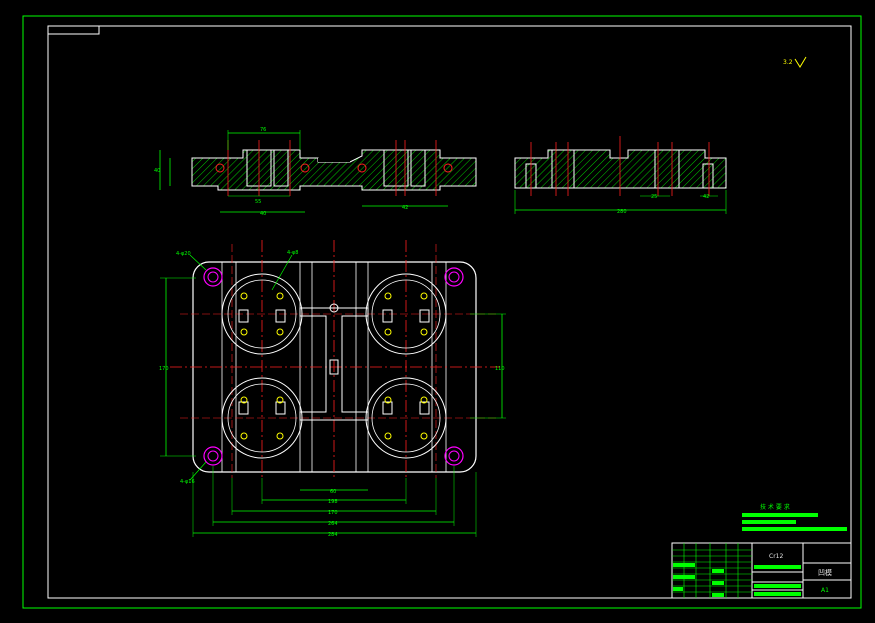  Describe the element at coordinates (405, 208) in the screenshot. I see `dim-top-3: 42` at that location.